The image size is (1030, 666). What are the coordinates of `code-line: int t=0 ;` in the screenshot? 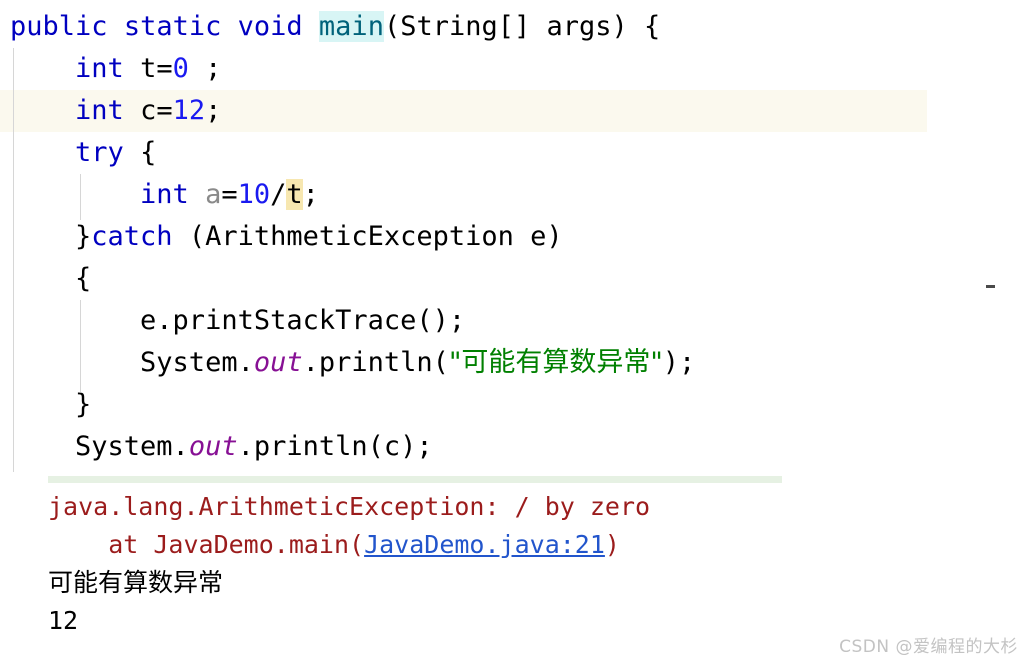 It's located at (115, 69).